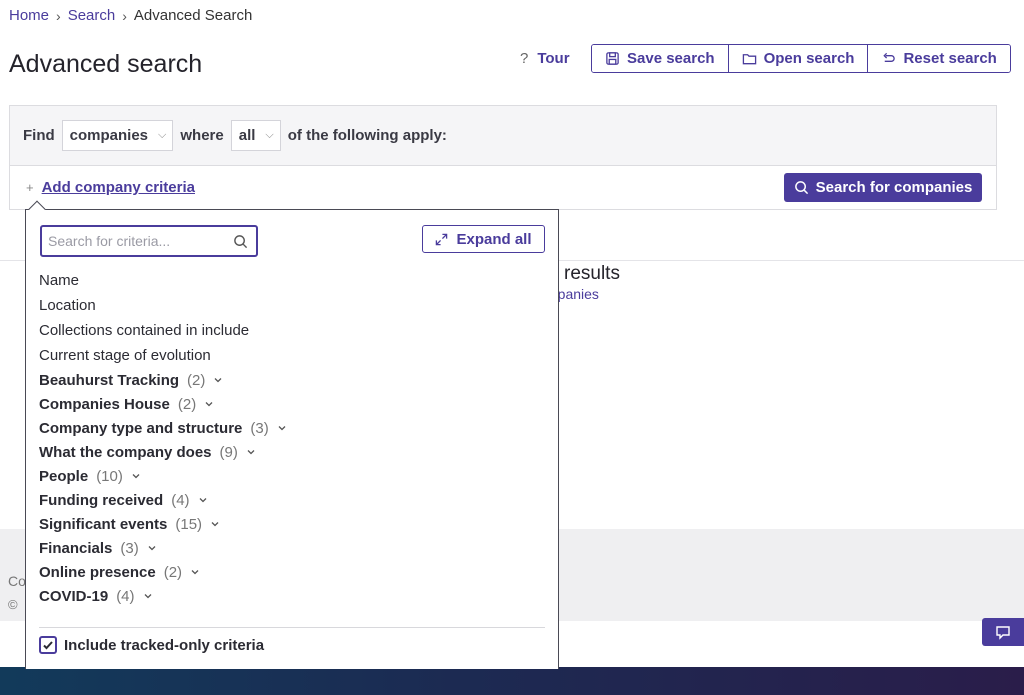 This screenshot has width=1024, height=695. I want to click on save-search-button: Save search, so click(660, 58).